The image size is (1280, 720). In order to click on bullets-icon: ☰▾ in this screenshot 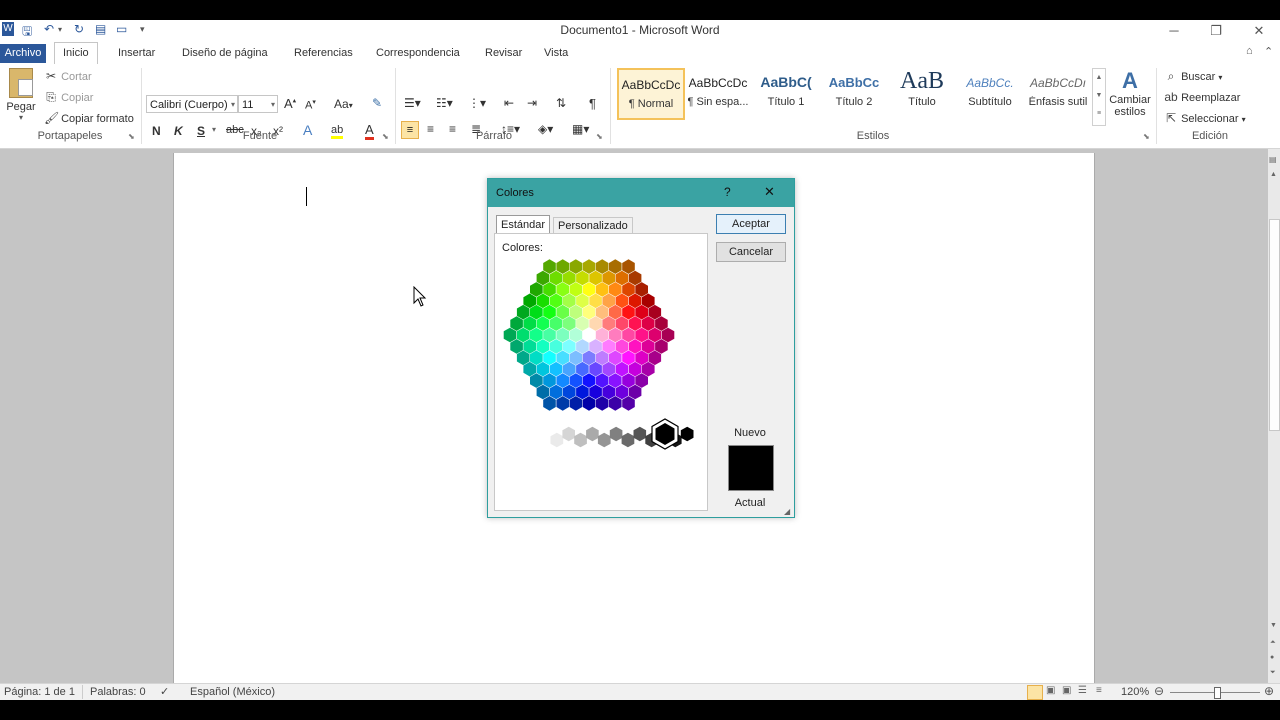, I will do `click(412, 103)`.